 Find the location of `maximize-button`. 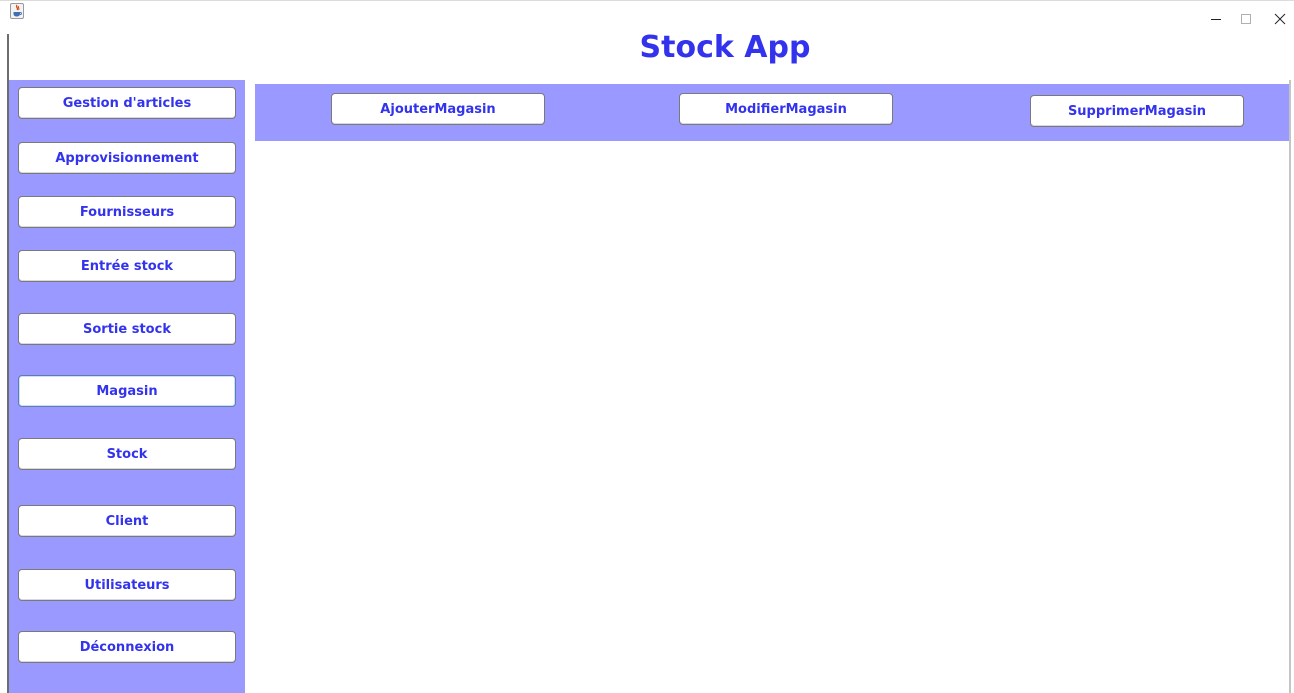

maximize-button is located at coordinates (1246, 19).